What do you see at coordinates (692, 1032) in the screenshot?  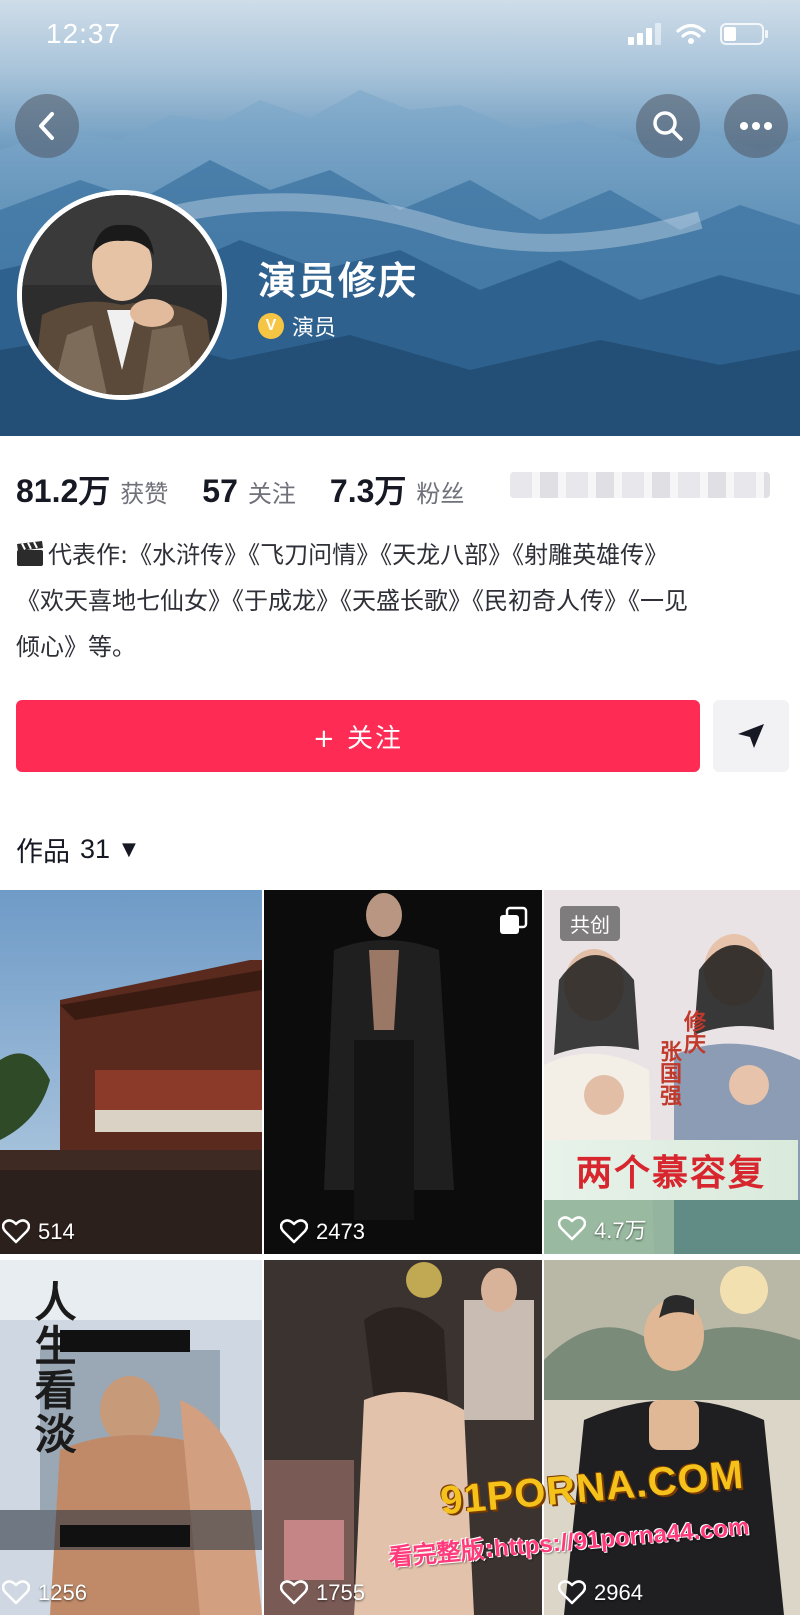 I see `actor-name-b: 修庆` at bounding box center [692, 1032].